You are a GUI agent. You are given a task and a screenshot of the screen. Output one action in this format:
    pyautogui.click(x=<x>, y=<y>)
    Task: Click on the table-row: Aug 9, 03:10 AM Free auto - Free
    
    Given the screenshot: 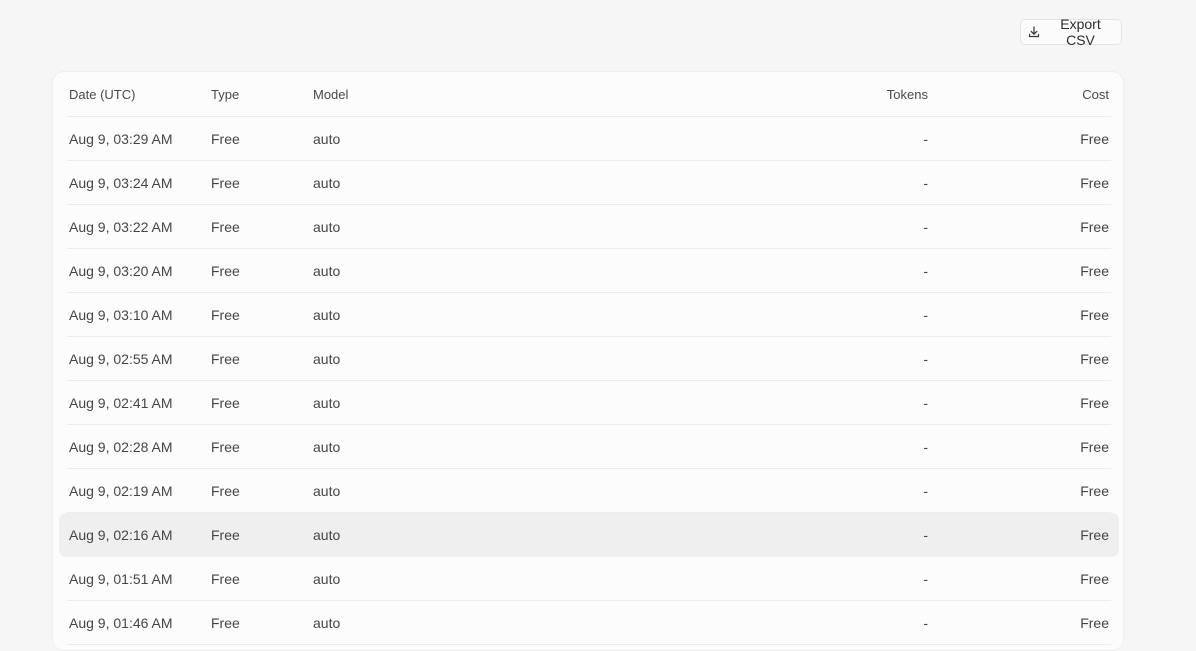 What is the action you would take?
    pyautogui.click(x=589, y=315)
    